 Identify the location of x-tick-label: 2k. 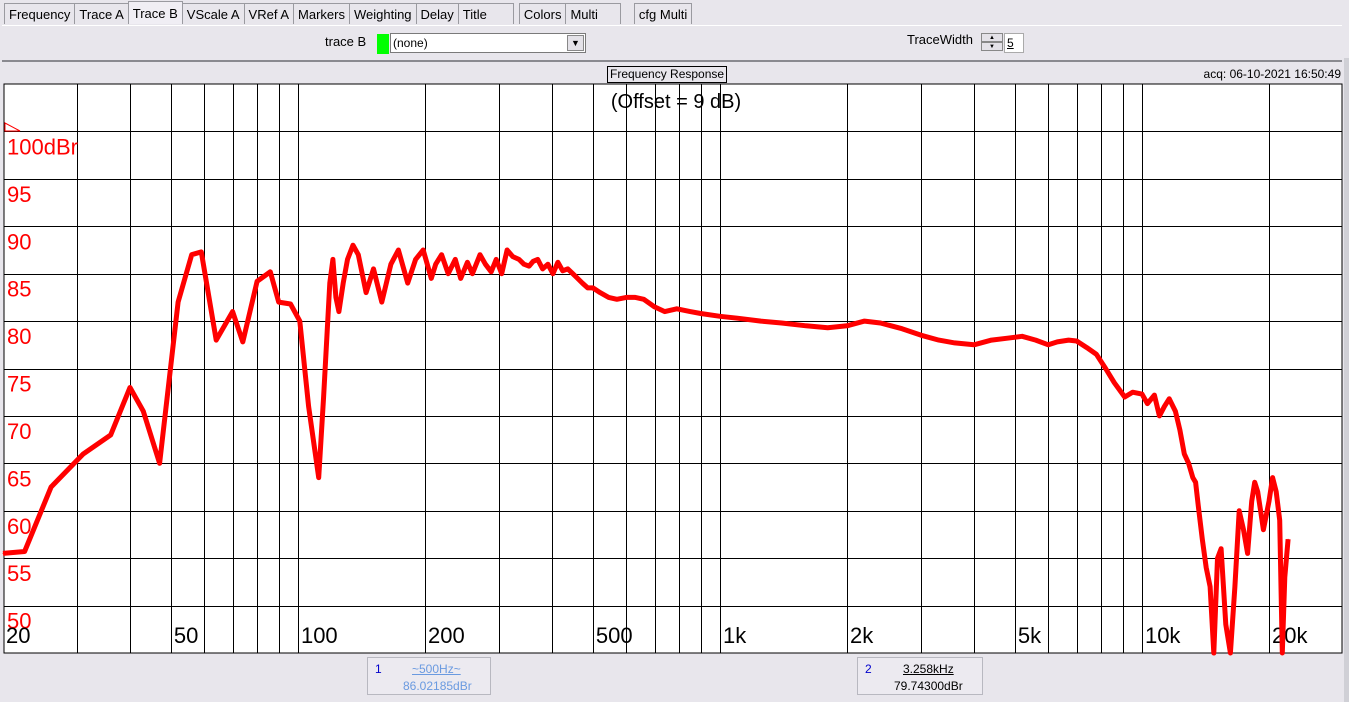
(862, 635).